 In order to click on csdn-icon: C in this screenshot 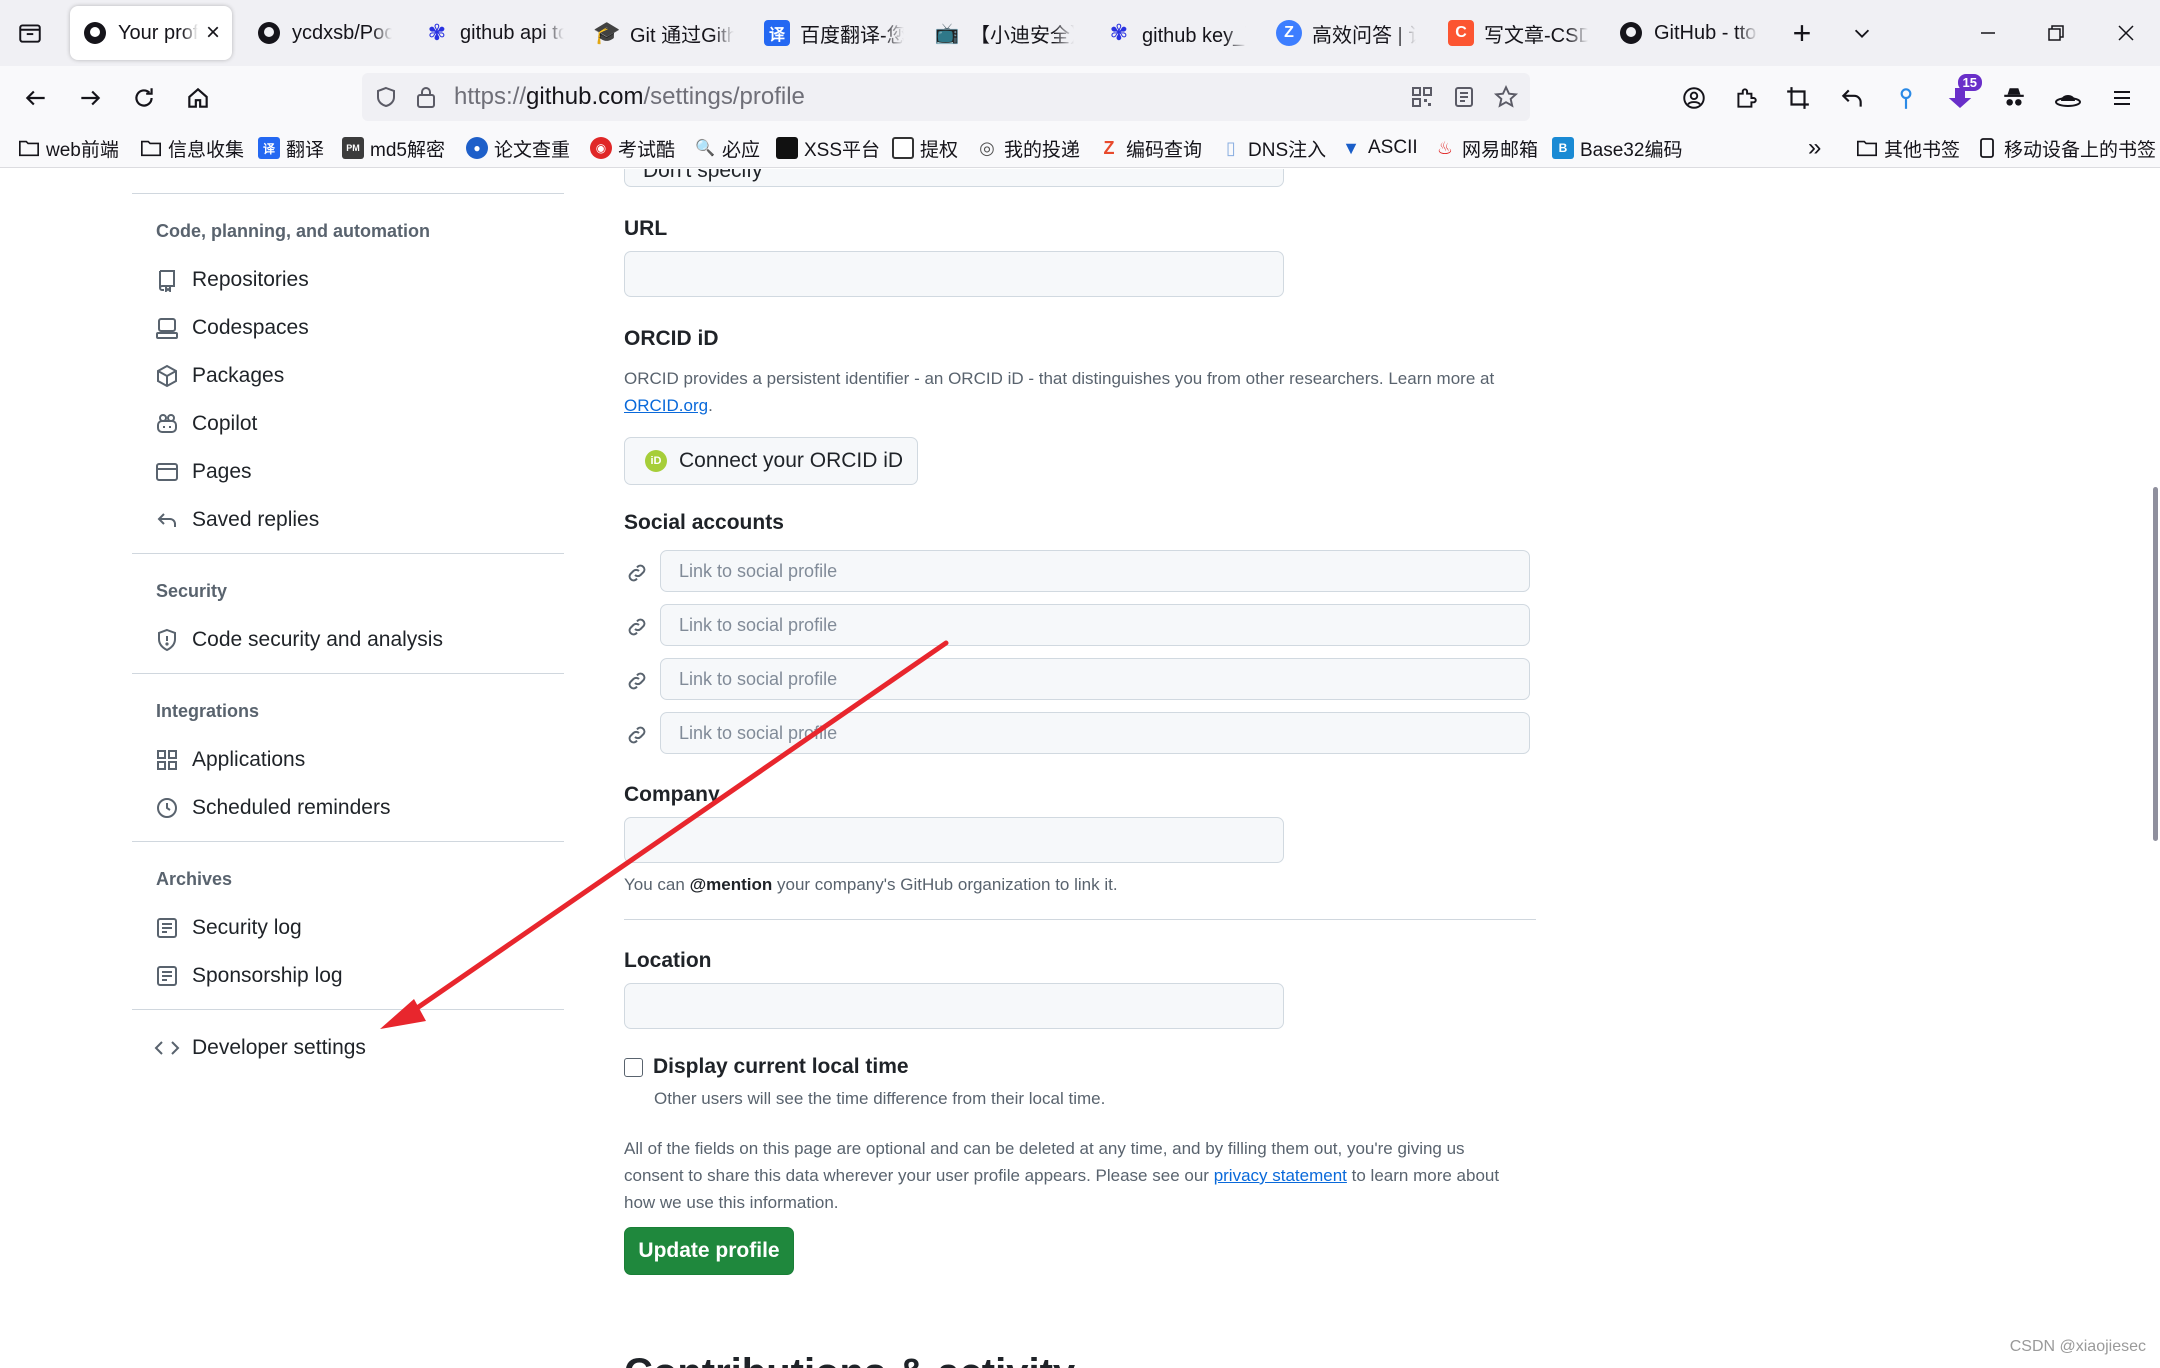, I will do `click(1461, 33)`.